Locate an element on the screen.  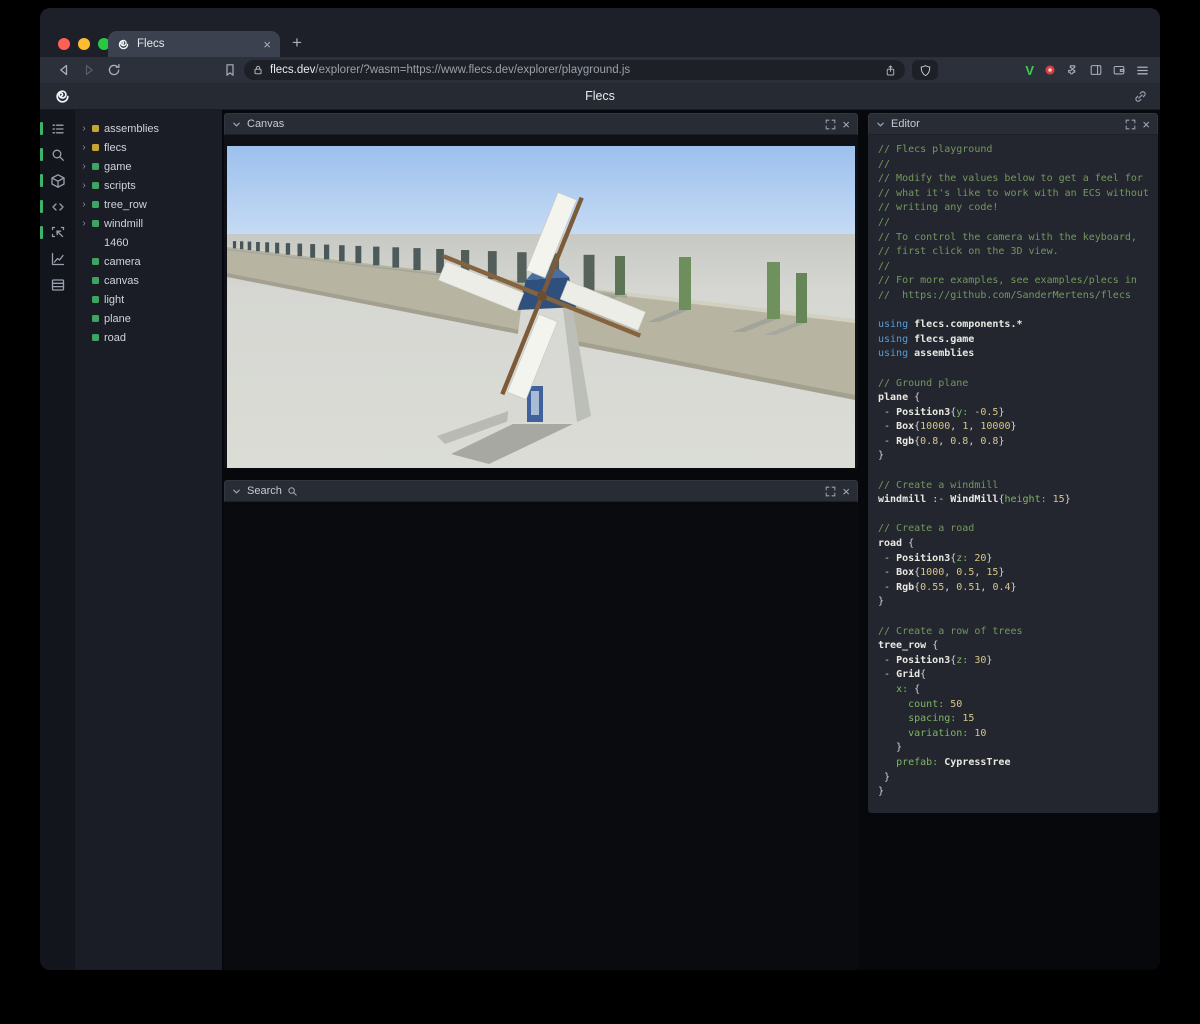
rail-button-tables is located at coordinates (57, 285).